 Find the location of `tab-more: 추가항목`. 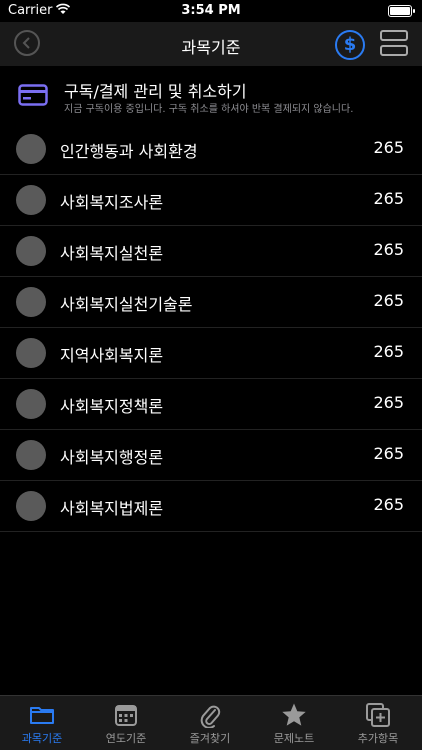

tab-more: 추가항목 is located at coordinates (378, 724).